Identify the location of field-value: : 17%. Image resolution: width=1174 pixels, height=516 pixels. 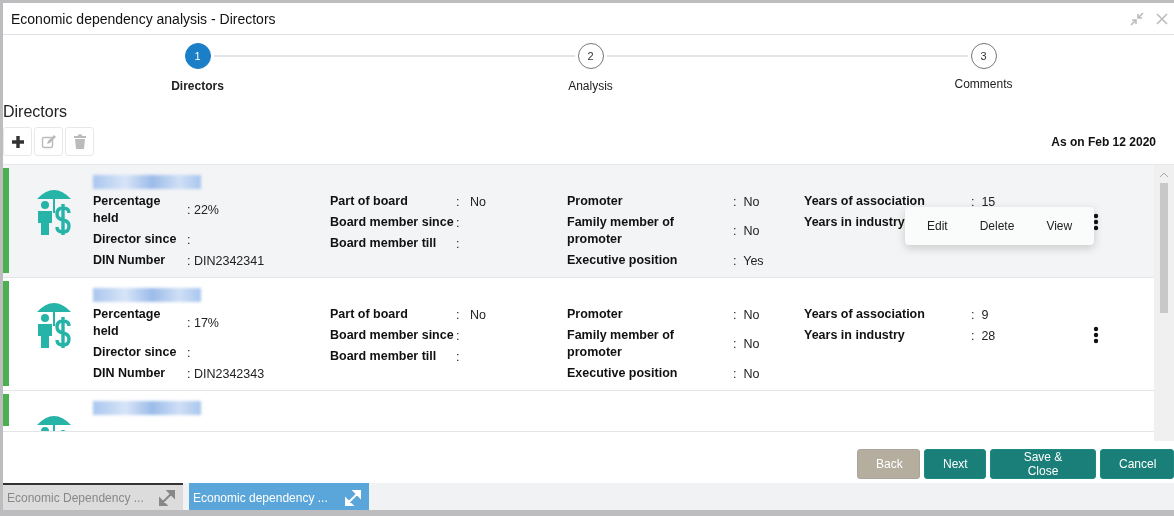
(203, 323).